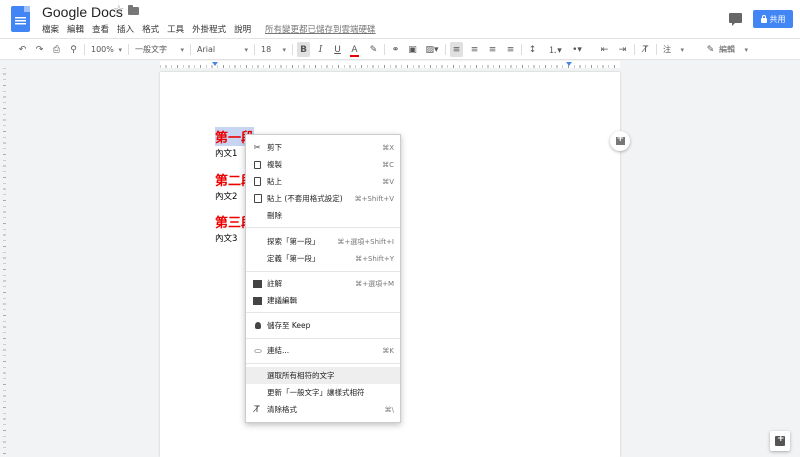 Image resolution: width=800 pixels, height=457 pixels. Describe the element at coordinates (395, 49) in the screenshot. I see `link-icon: ⚭` at that location.